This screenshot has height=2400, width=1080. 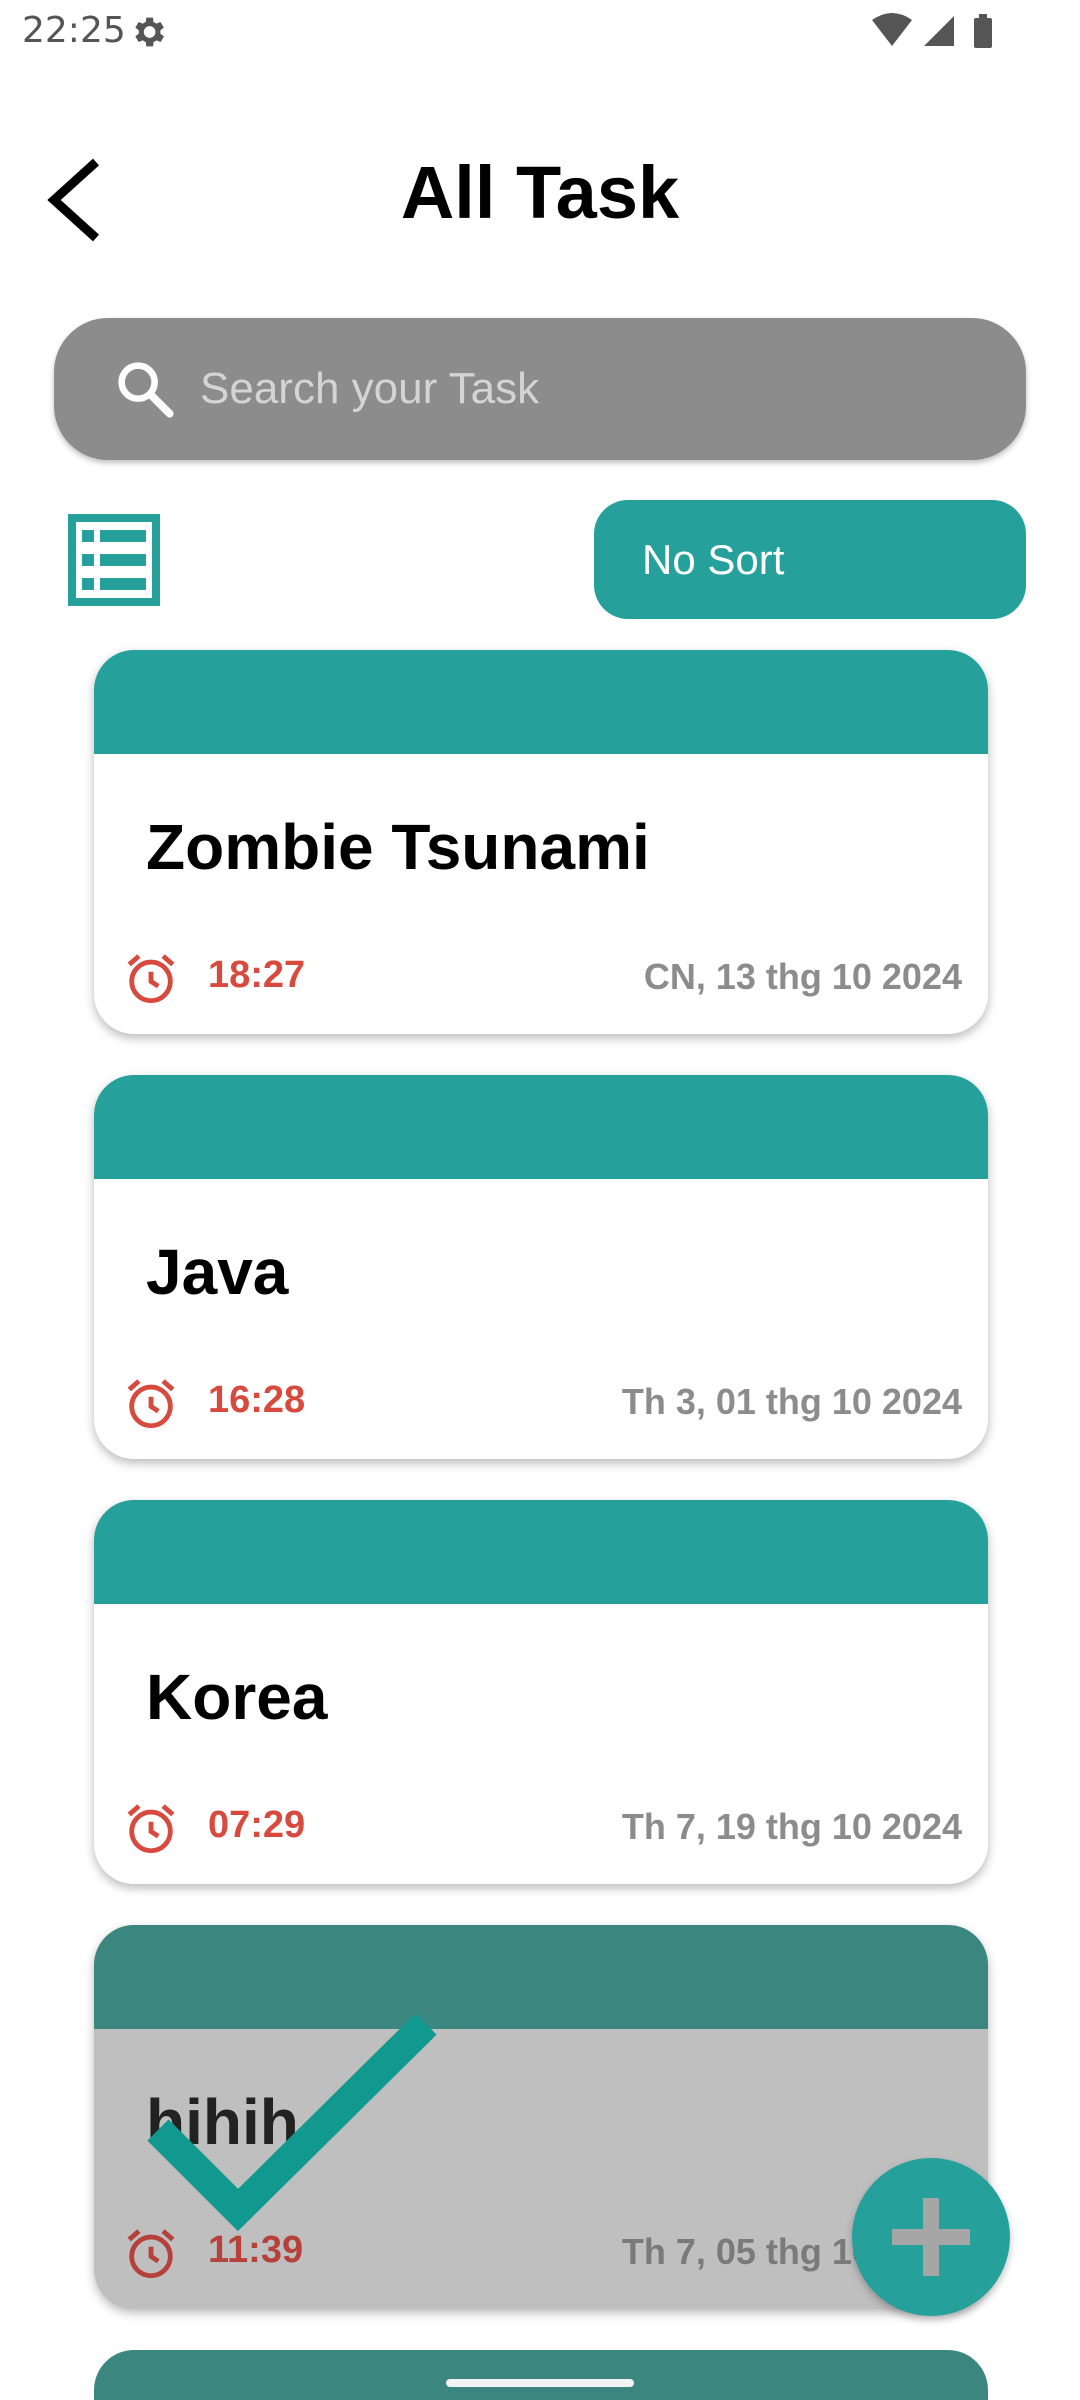 What do you see at coordinates (149, 32) in the screenshot?
I see `settings-gear-icon` at bounding box center [149, 32].